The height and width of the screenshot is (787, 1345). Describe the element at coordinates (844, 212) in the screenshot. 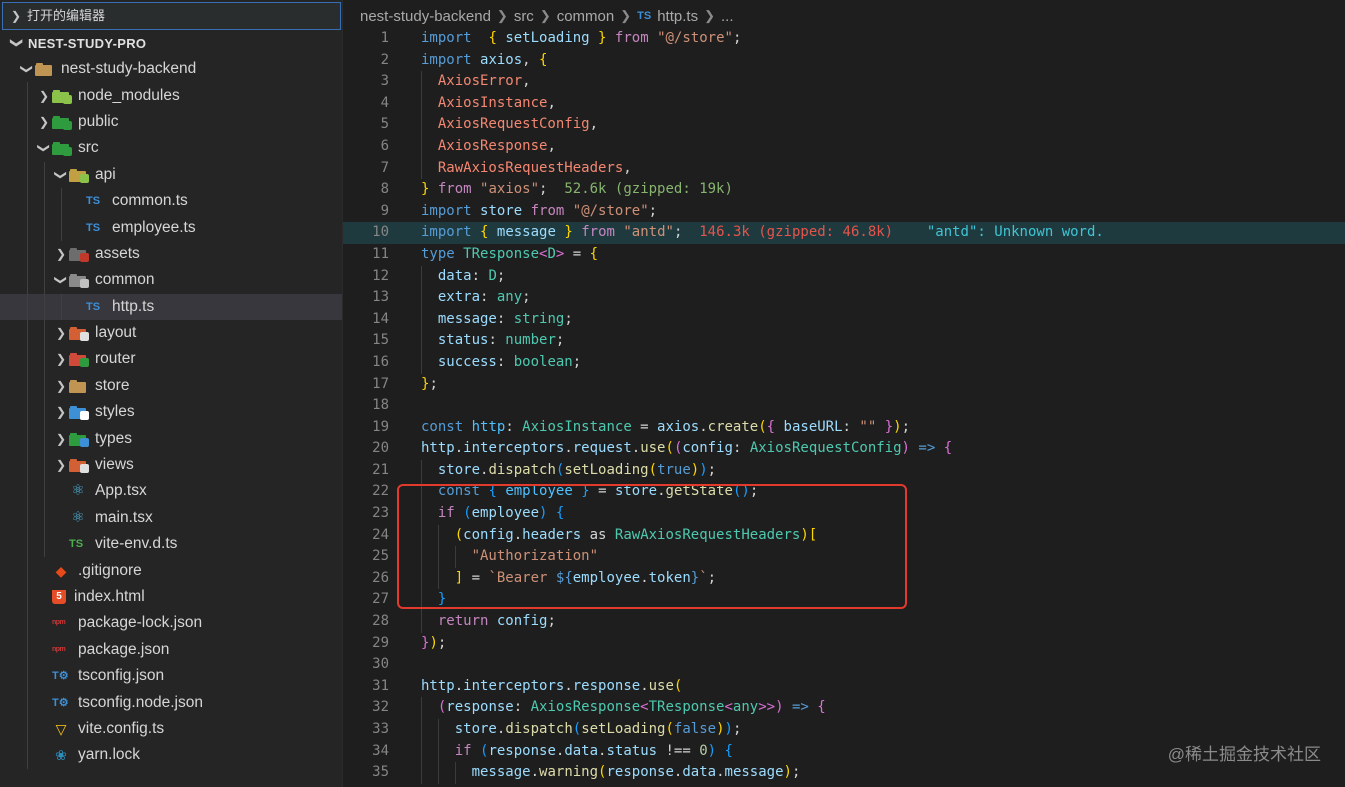

I see `code-line: 9 import store from "@/store";` at that location.